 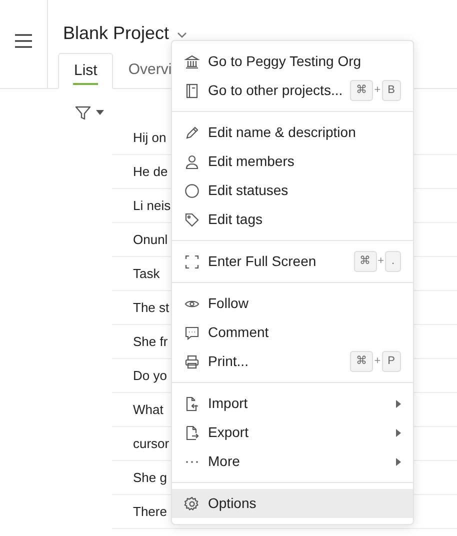 I want to click on menu-item: Export, so click(x=292, y=432).